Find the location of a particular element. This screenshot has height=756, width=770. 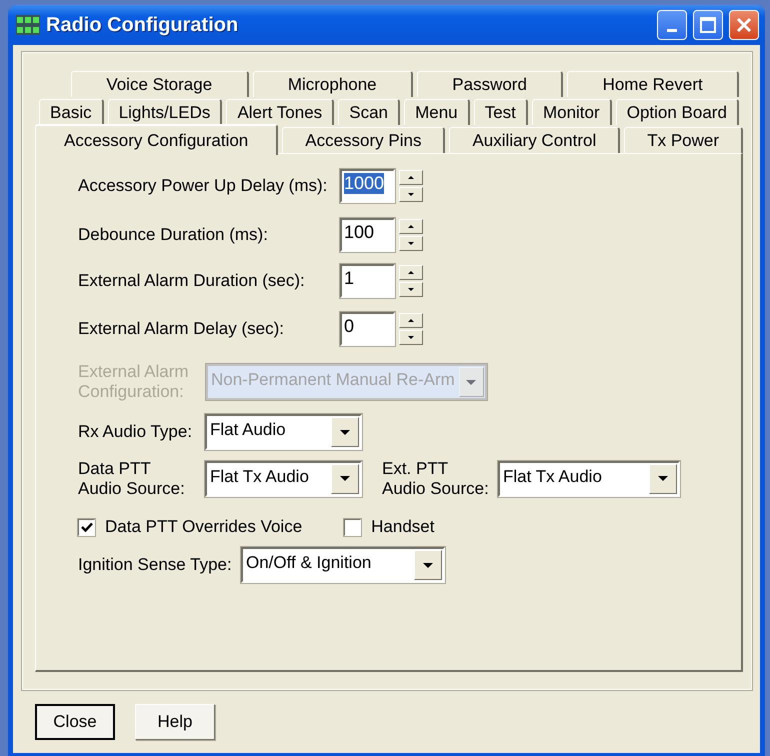

field-label: Accessory Power Up Delay (ms): is located at coordinates (203, 186).